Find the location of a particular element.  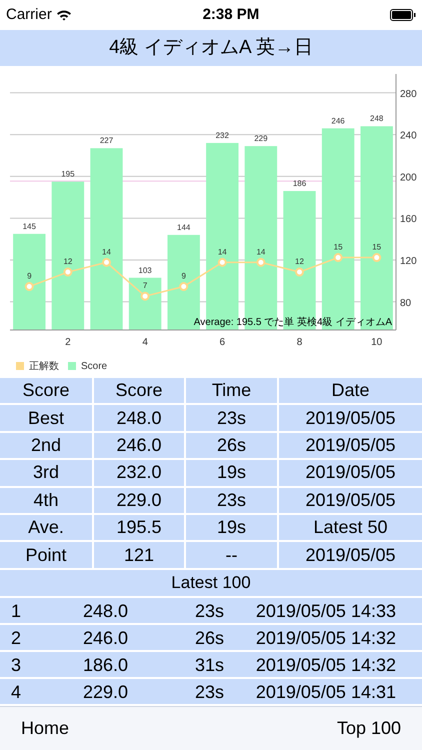

row-cell-text: 4 is located at coordinates (16, 692).